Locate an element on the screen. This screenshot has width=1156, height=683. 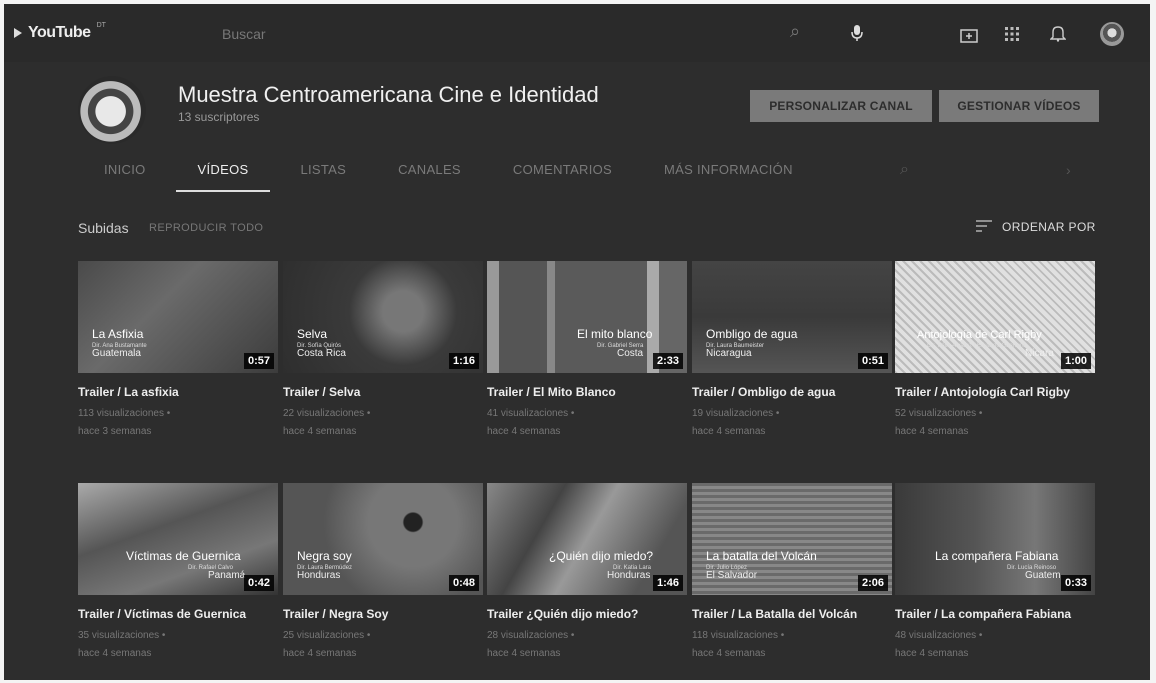
sort-button: ORDENAR POR is located at coordinates (1049, 227).